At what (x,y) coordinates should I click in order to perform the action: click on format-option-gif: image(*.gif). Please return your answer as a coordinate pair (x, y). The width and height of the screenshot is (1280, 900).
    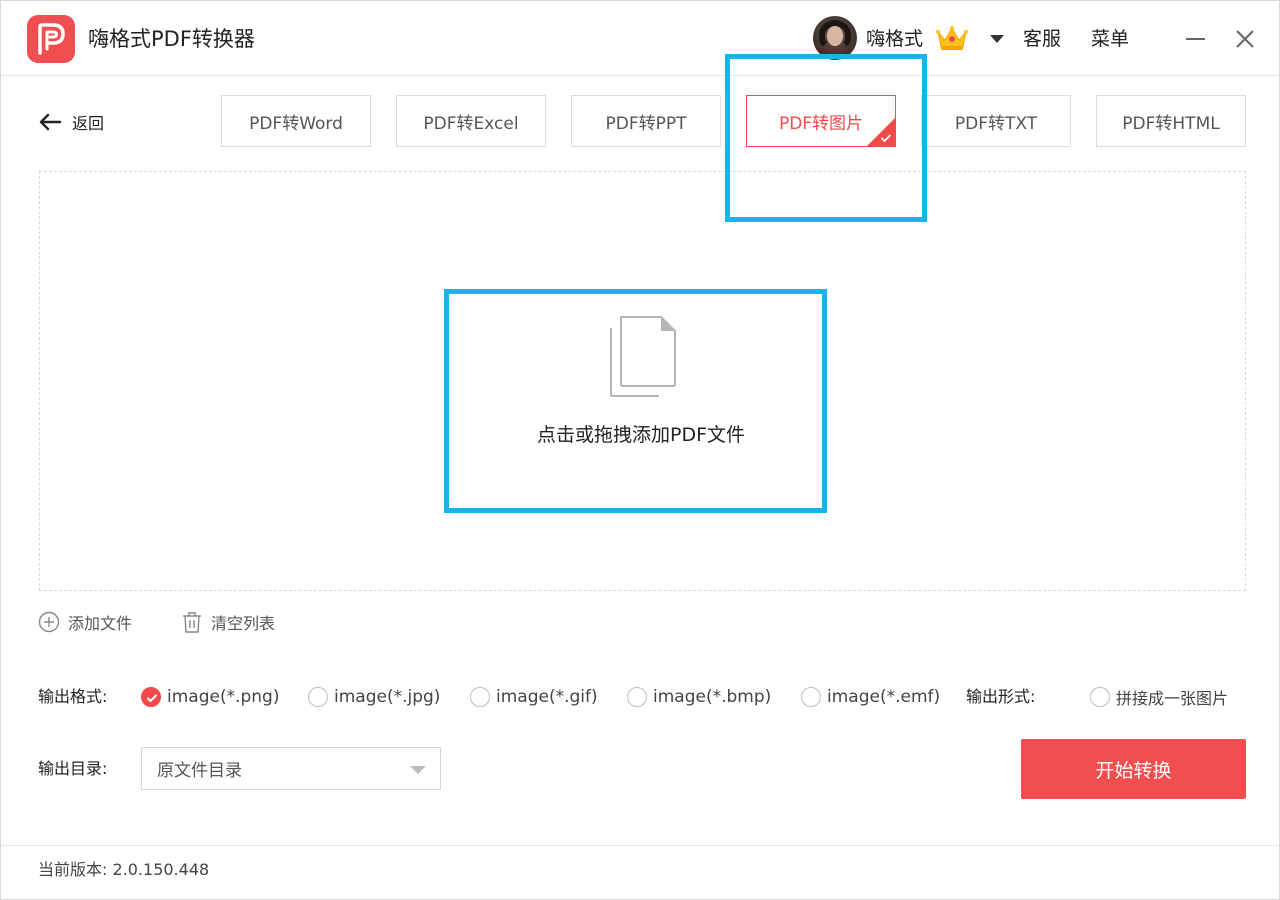
    Looking at the image, I should click on (534, 697).